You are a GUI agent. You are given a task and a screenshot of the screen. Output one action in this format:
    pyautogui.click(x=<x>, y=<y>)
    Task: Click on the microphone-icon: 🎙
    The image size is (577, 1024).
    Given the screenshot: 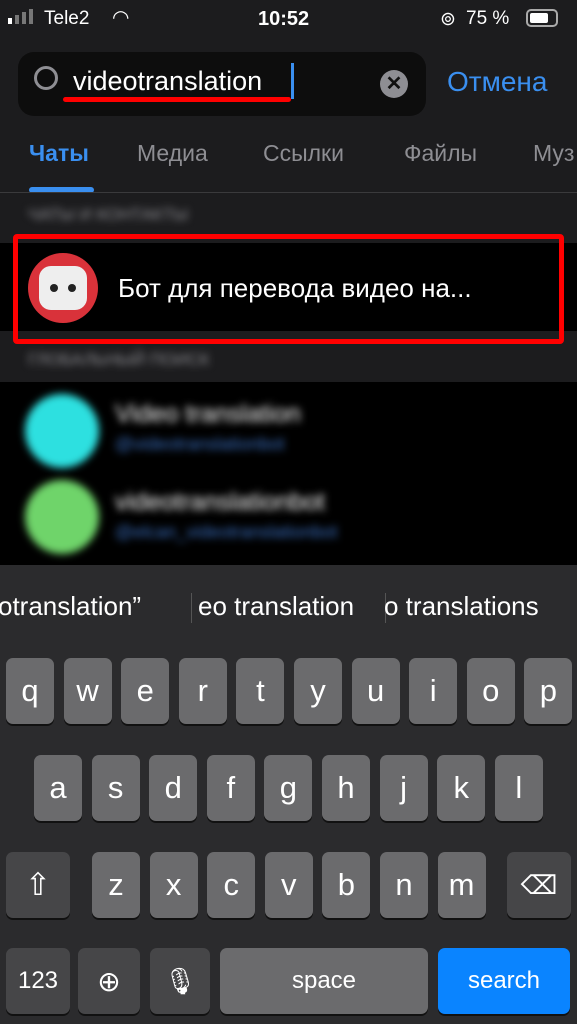 What is the action you would take?
    pyautogui.click(x=180, y=981)
    